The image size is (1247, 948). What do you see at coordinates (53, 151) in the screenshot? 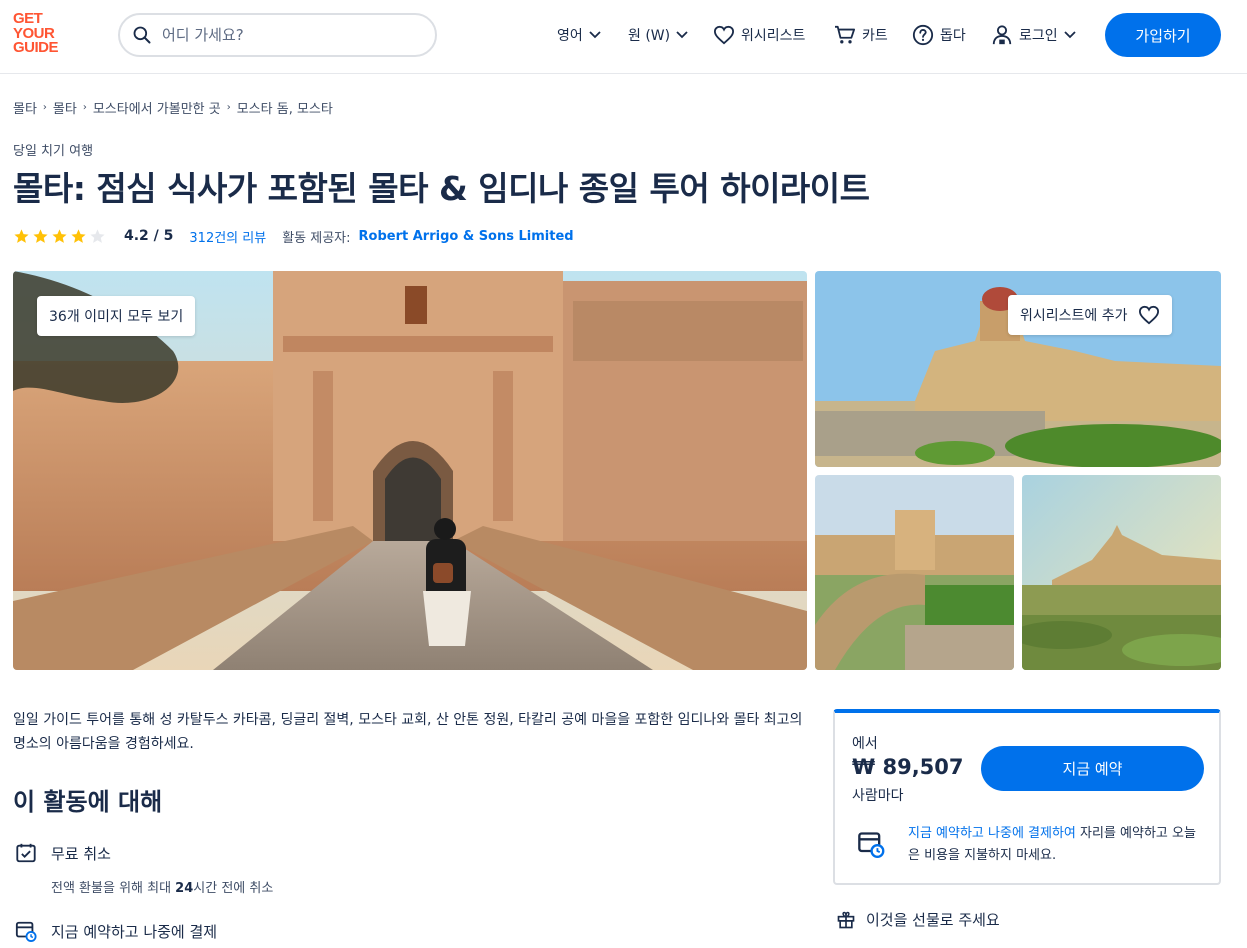
I see `activity-category: 당일 치기 여행` at bounding box center [53, 151].